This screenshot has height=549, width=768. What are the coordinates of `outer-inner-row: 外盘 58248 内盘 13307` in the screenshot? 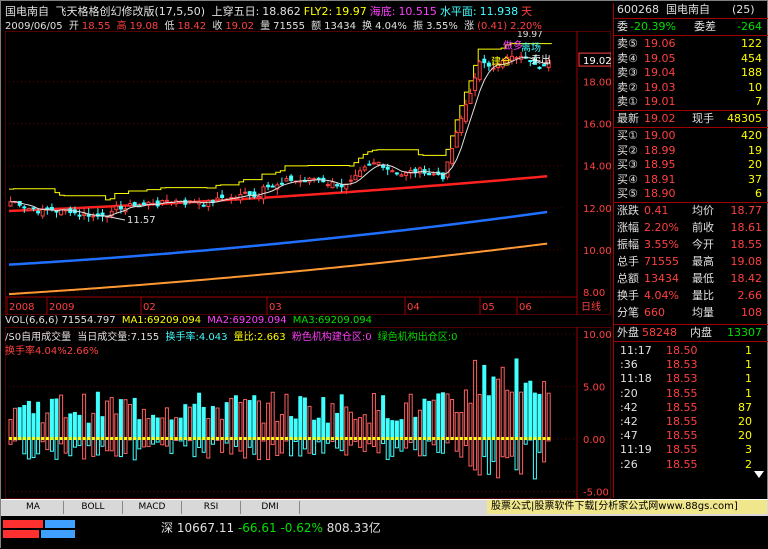 It's located at (691, 333).